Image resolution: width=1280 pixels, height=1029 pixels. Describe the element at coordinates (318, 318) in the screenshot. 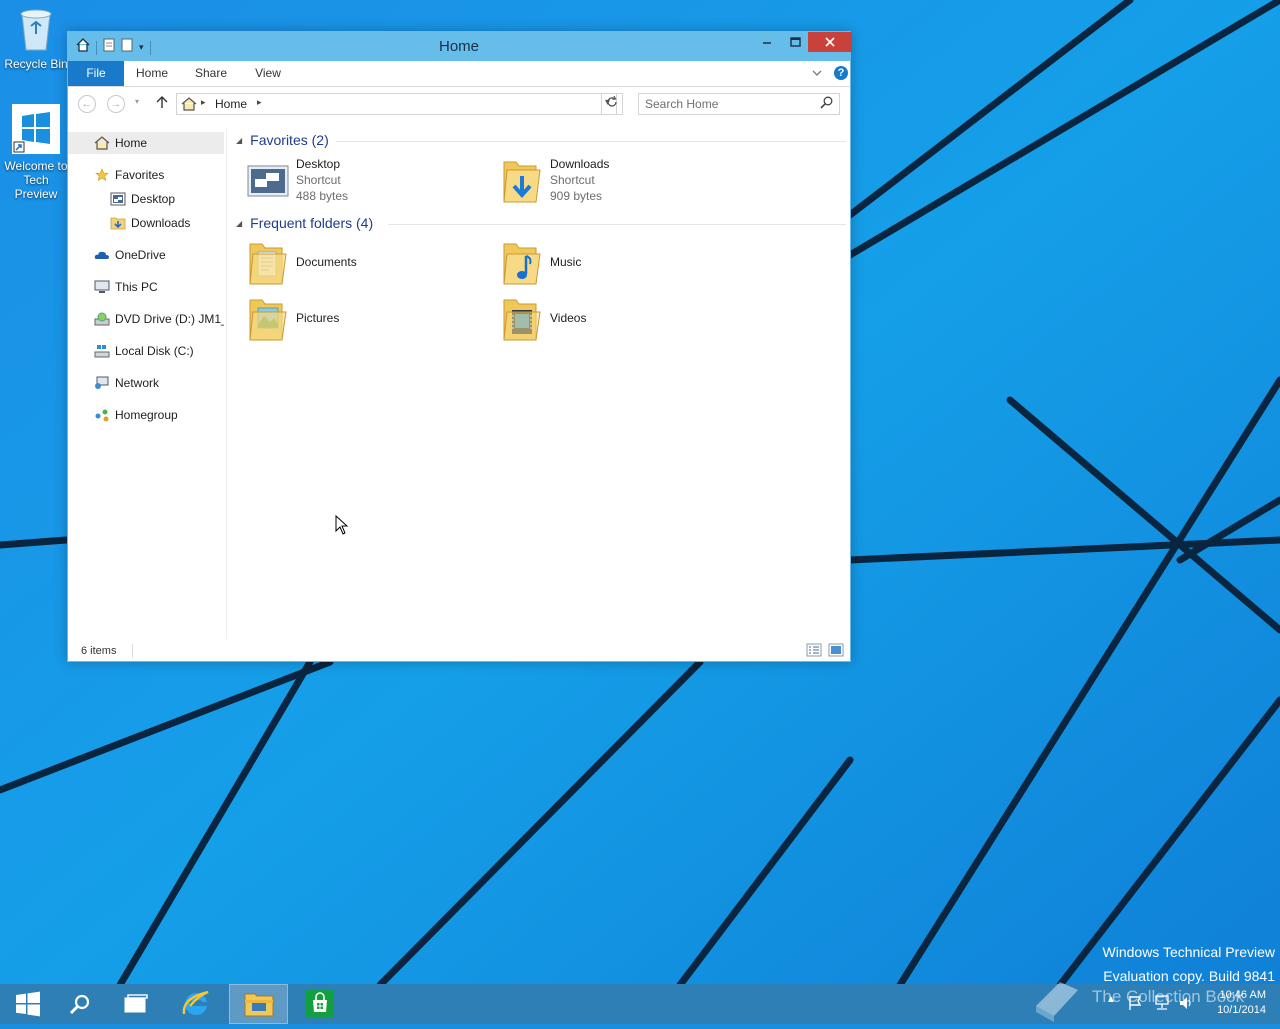

I see `item-name: Pictures` at that location.